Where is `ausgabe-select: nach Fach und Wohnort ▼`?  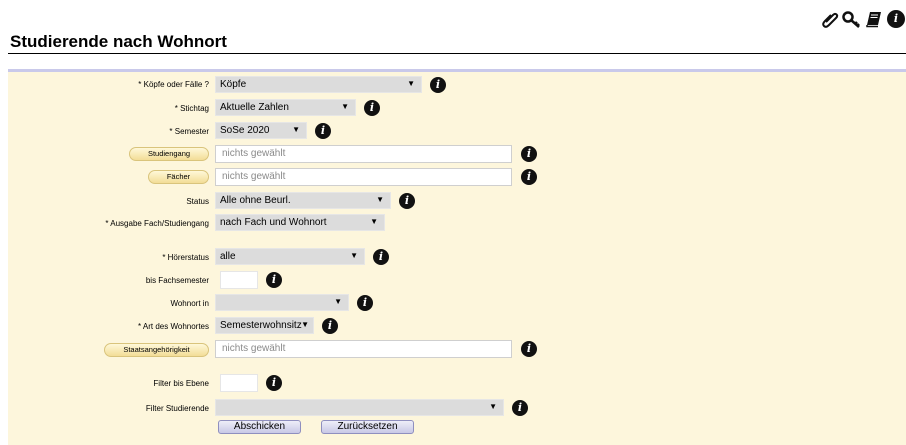
ausgabe-select: nach Fach und Wohnort ▼ is located at coordinates (300, 222).